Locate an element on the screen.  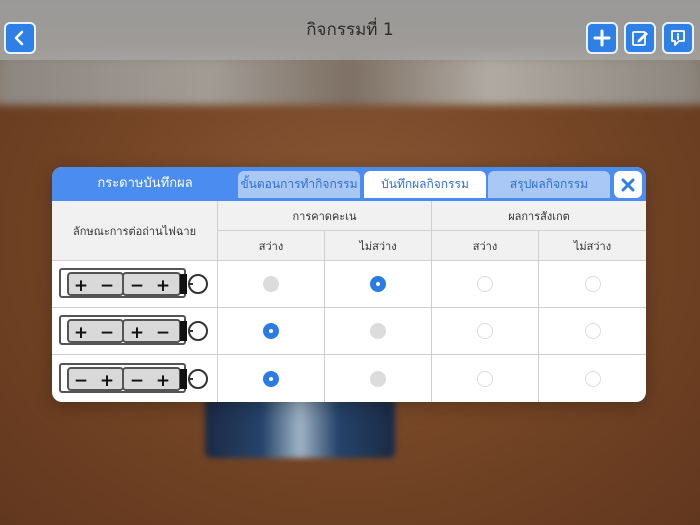
cell2-left-sign: + is located at coordinates (136, 333).